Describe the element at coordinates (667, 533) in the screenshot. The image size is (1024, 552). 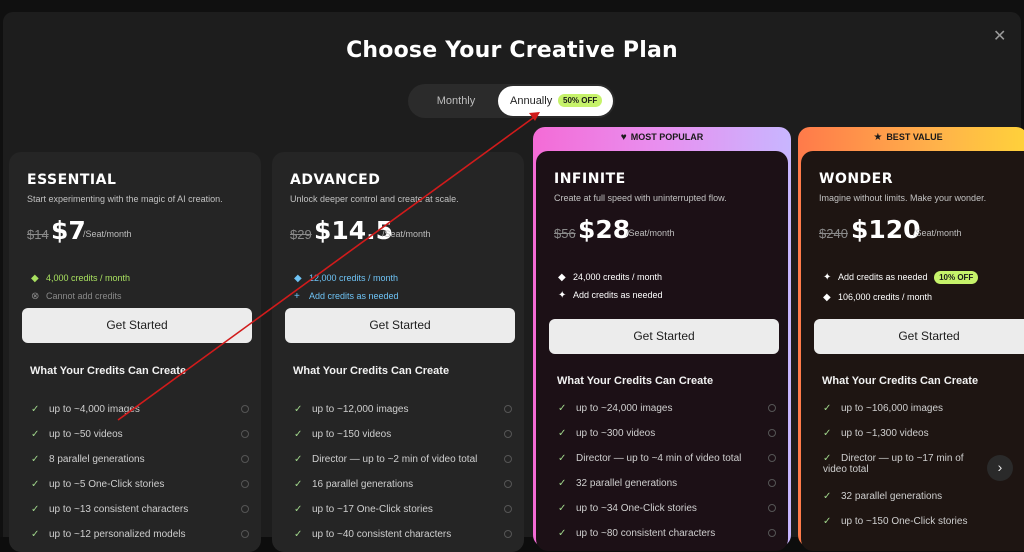
I see `list-item: ✓ up to ~80 consistent characters` at that location.